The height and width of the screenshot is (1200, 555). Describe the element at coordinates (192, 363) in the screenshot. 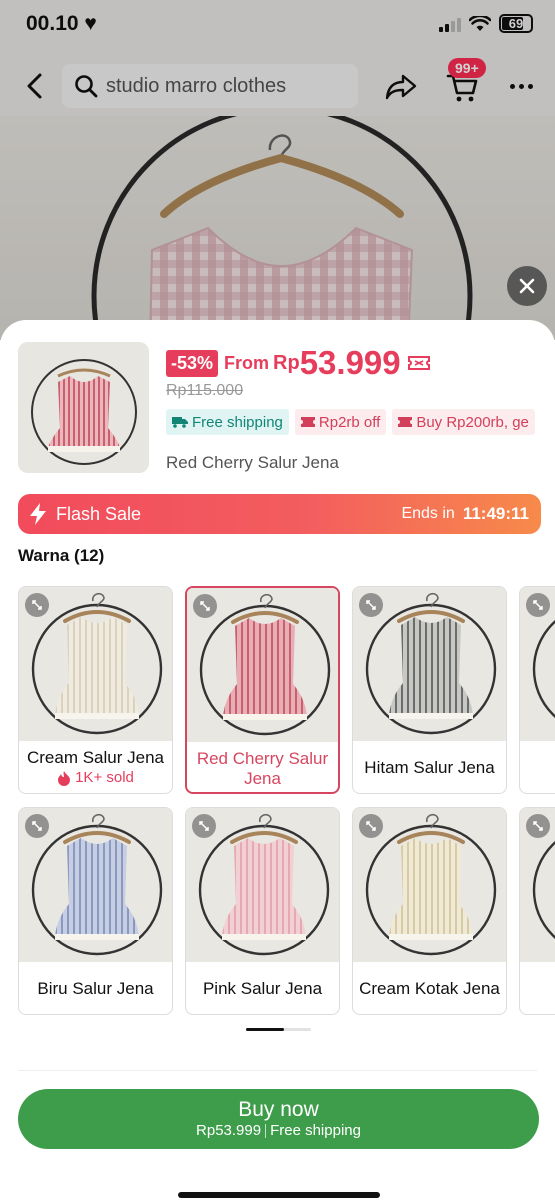

I see `discount-badge: -53%` at that location.